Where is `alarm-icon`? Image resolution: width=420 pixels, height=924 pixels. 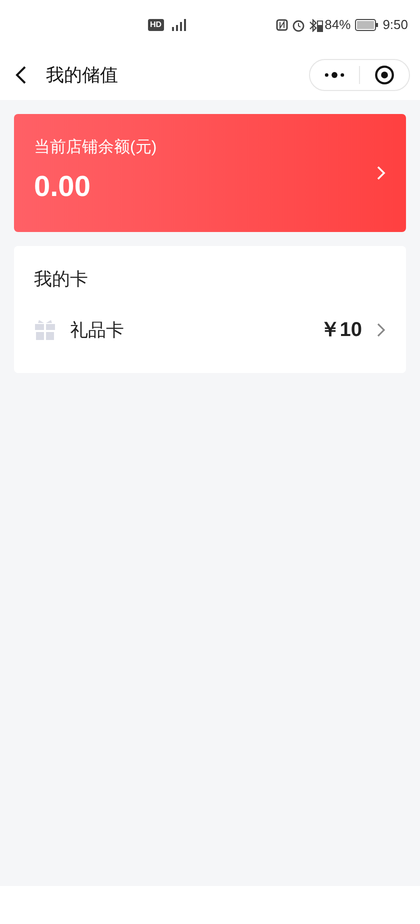
alarm-icon is located at coordinates (298, 25).